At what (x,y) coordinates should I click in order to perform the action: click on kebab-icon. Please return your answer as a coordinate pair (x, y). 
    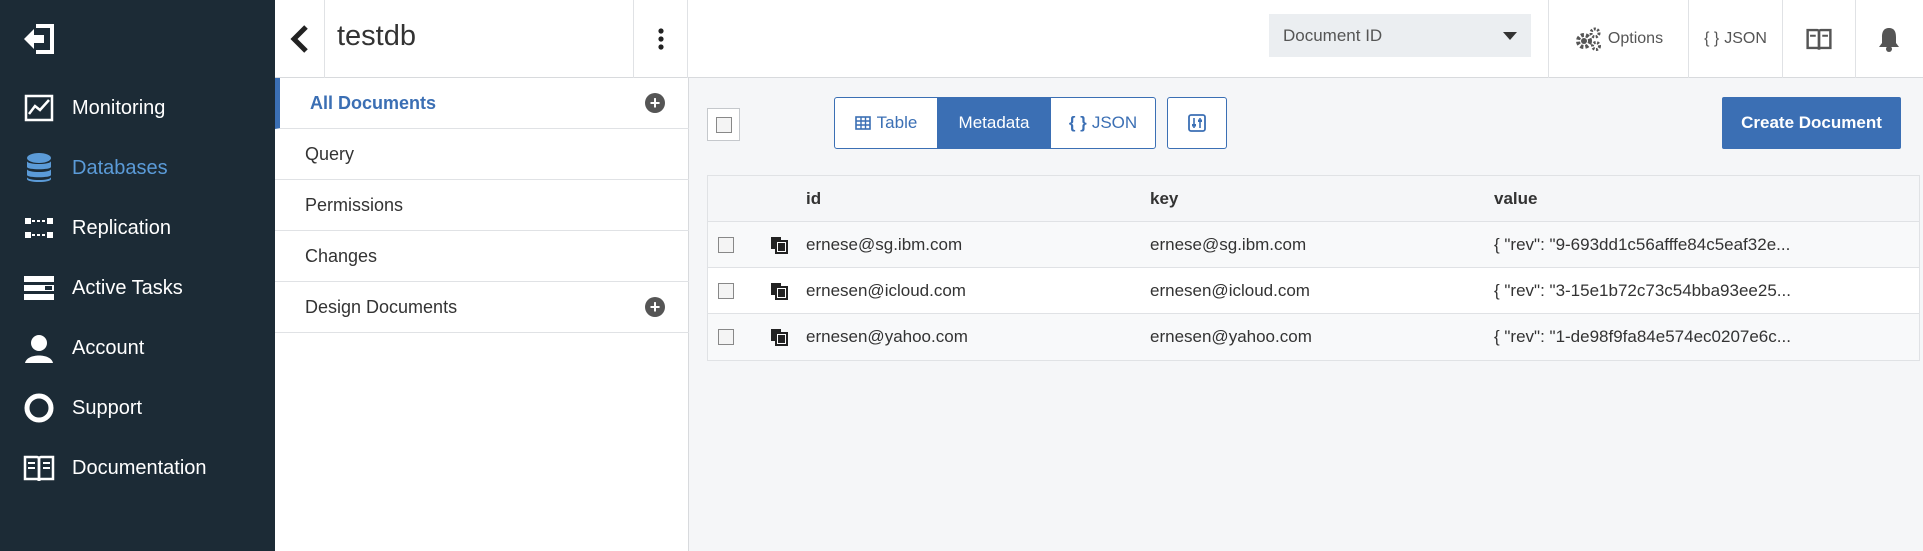
    Looking at the image, I should click on (660, 39).